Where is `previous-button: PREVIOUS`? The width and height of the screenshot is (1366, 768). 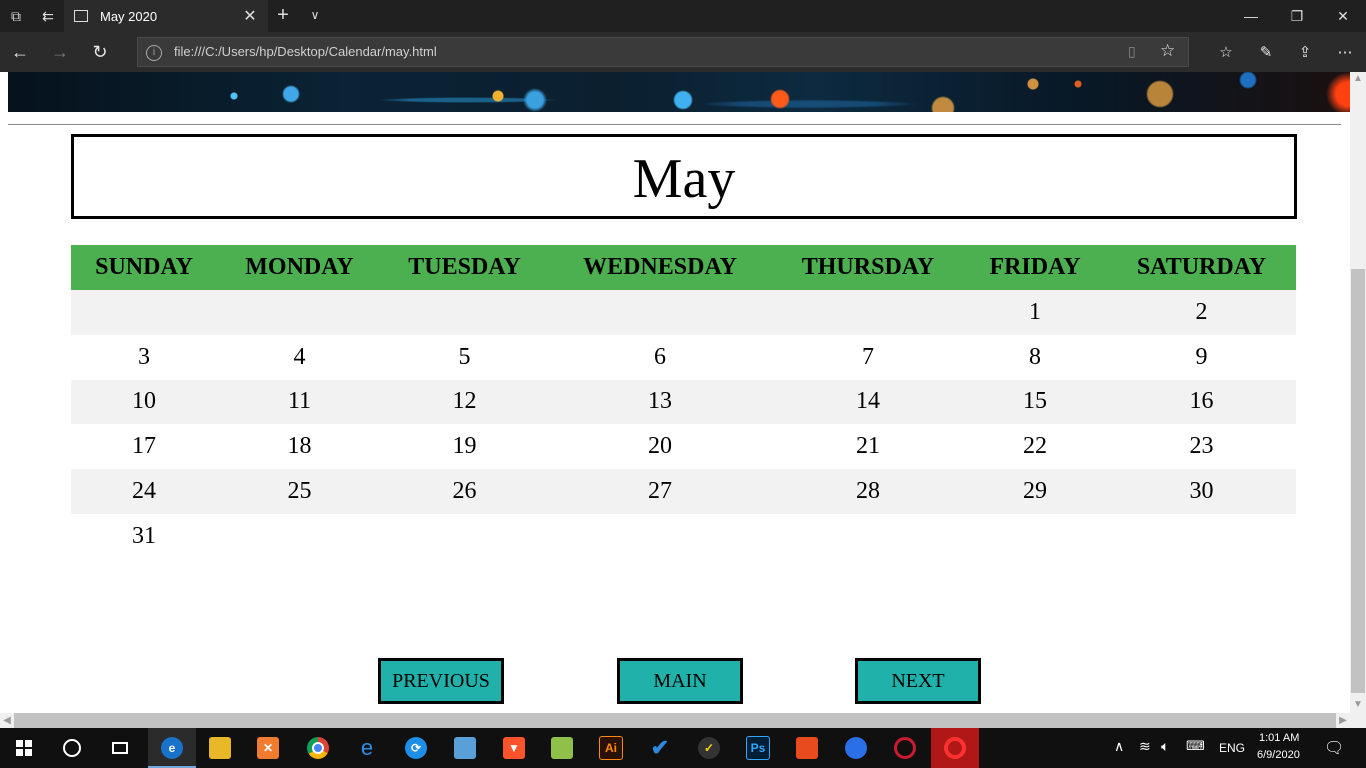
previous-button: PREVIOUS is located at coordinates (441, 681).